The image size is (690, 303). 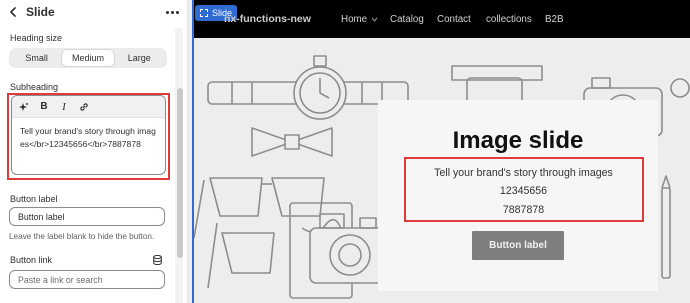 I want to click on nav-link-collections: collections, so click(x=509, y=19).